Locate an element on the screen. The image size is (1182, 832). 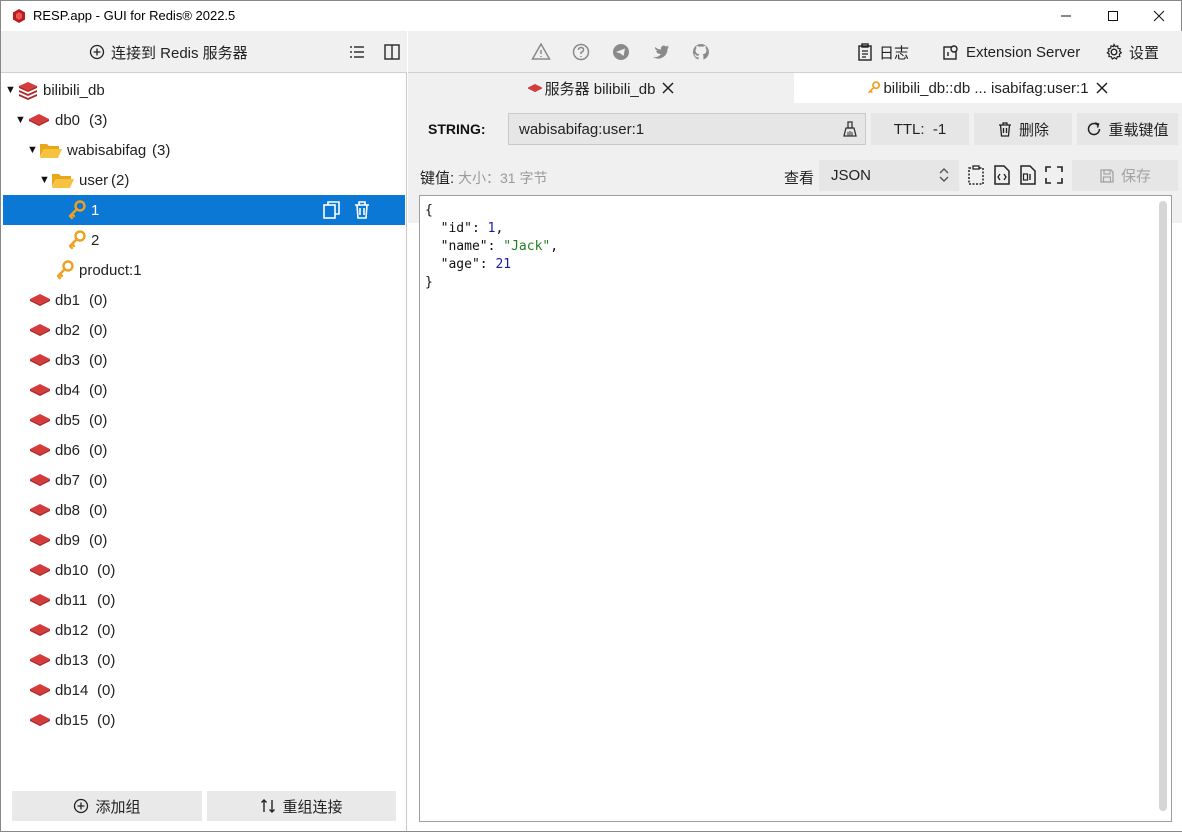
extension-server-button: Extension Server is located at coordinates (1011, 52).